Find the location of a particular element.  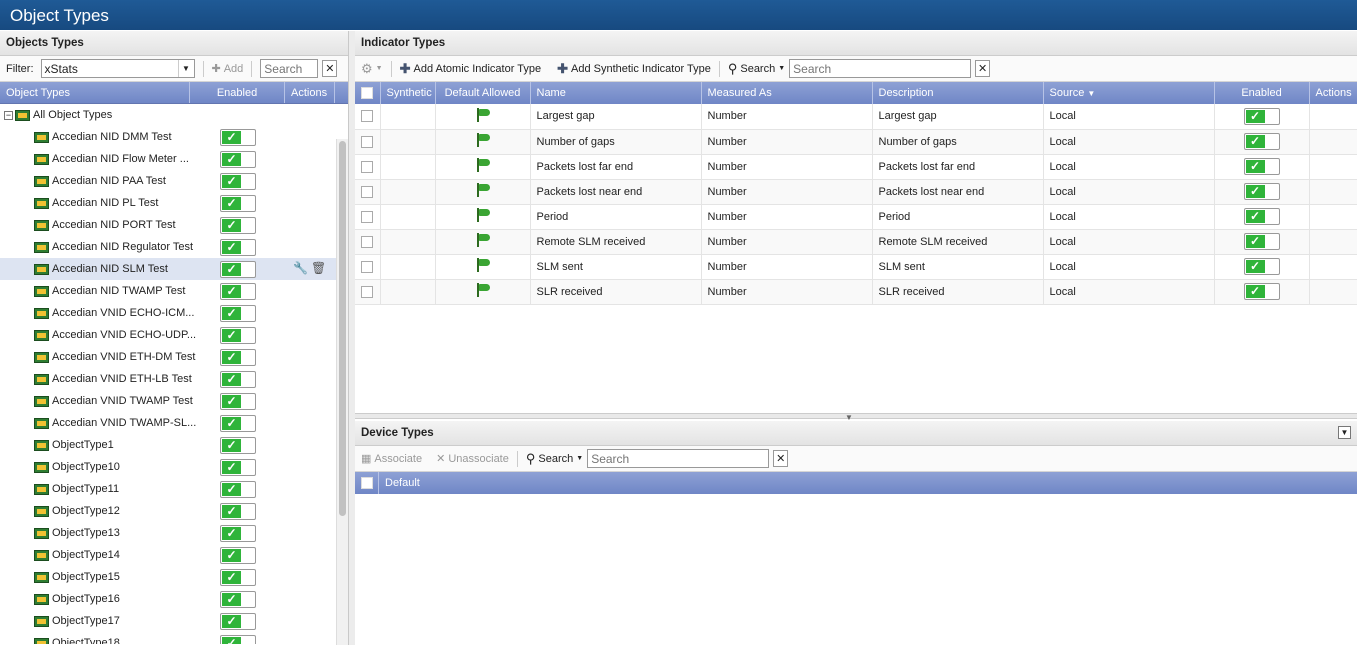

tree-scrollbar is located at coordinates (342, 392).